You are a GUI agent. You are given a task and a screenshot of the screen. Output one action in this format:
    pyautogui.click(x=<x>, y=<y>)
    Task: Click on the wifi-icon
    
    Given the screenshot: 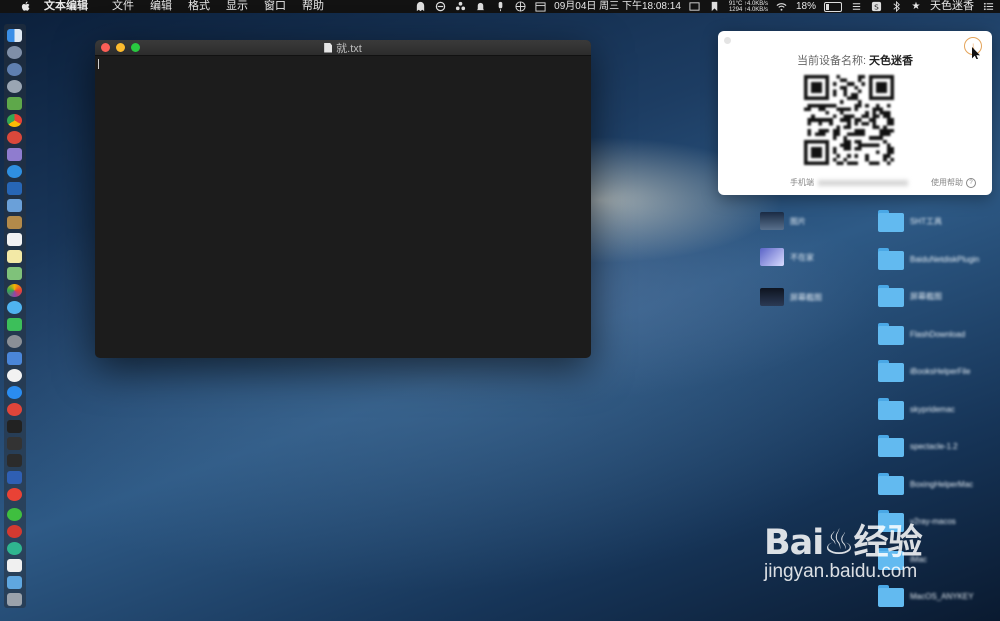 What is the action you would take?
    pyautogui.click(x=782, y=6)
    